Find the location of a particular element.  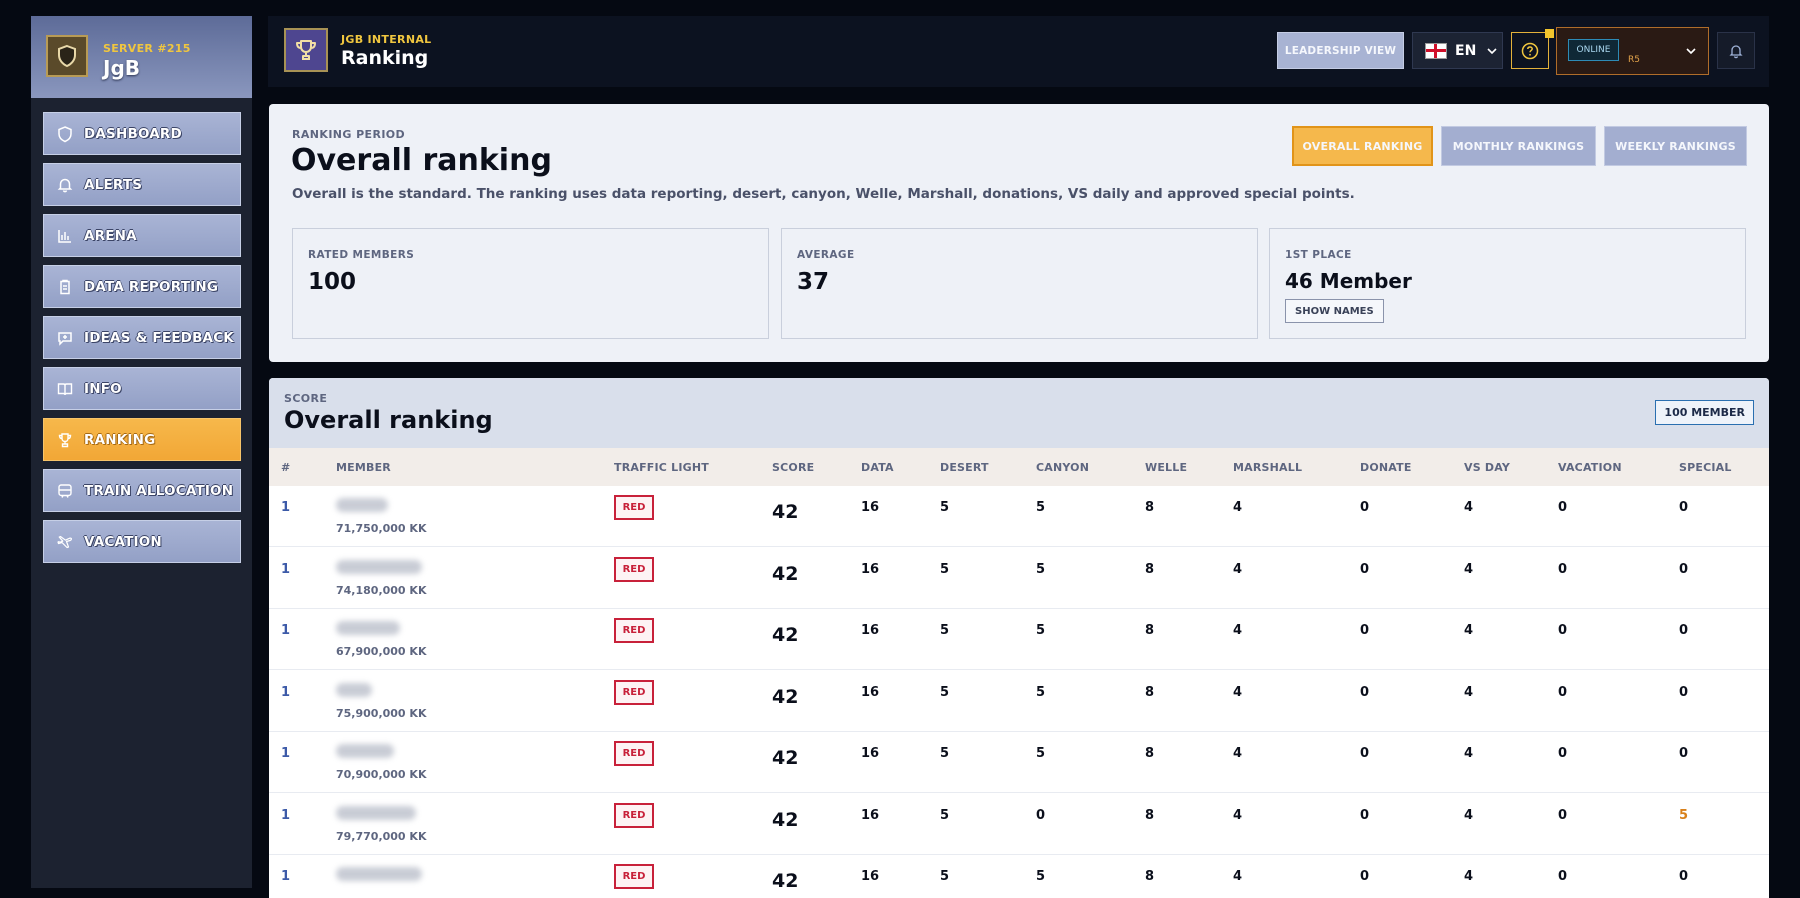

sidebar-item-dashboard: DASHBOARD is located at coordinates (142, 133).